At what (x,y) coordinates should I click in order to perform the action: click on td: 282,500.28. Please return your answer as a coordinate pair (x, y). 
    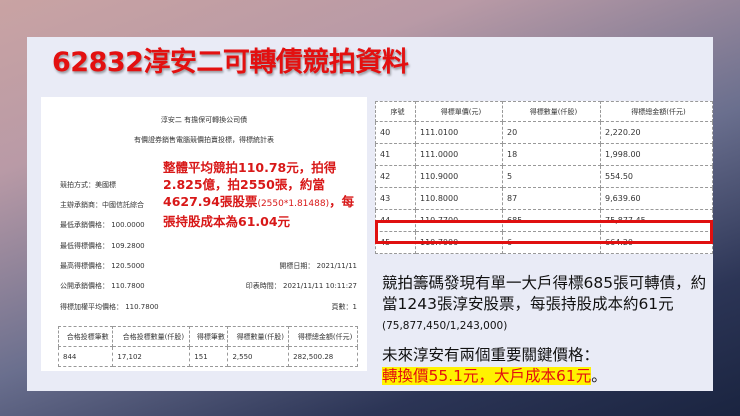
    Looking at the image, I should click on (323, 356).